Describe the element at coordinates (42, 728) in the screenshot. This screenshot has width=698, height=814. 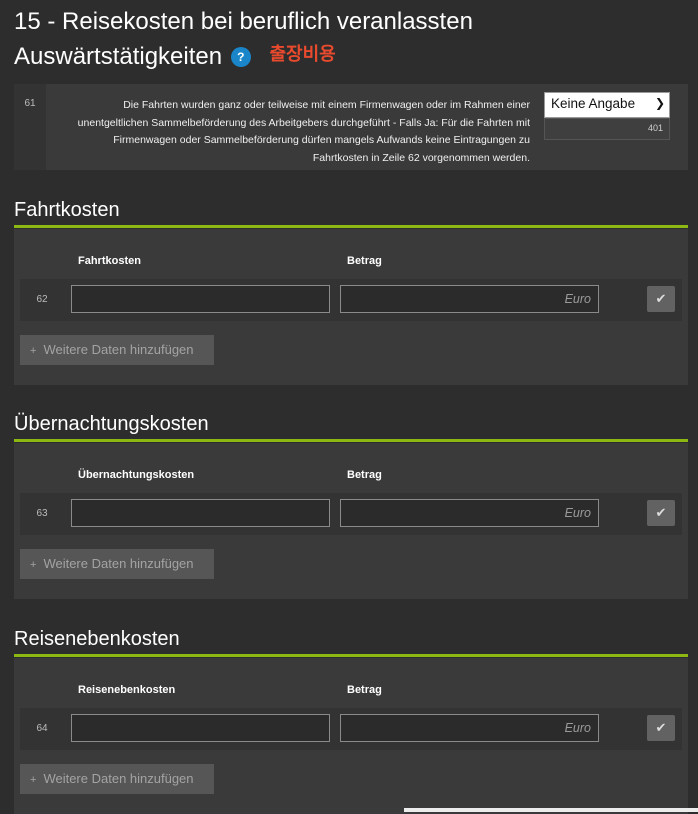
I see `line-number: 64` at that location.